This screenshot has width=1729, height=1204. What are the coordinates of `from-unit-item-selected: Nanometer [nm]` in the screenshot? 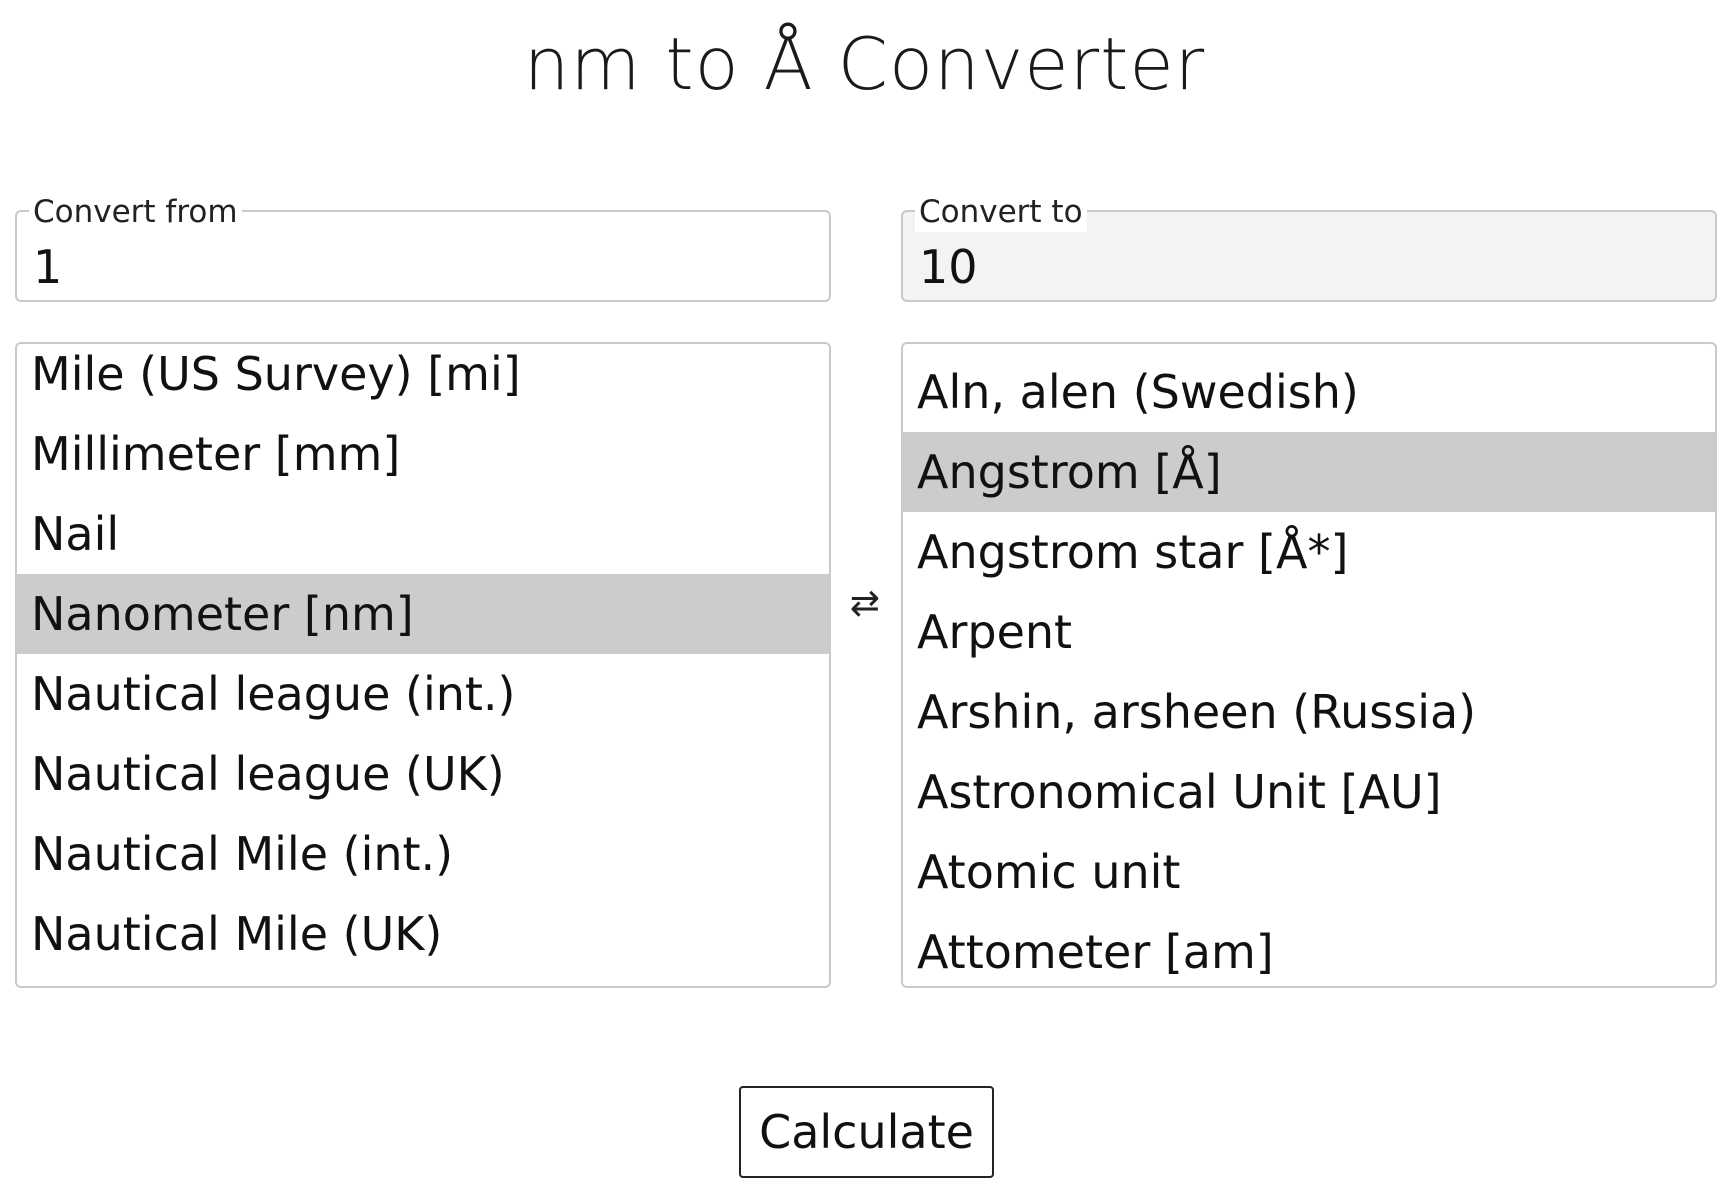 It's located at (423, 614).